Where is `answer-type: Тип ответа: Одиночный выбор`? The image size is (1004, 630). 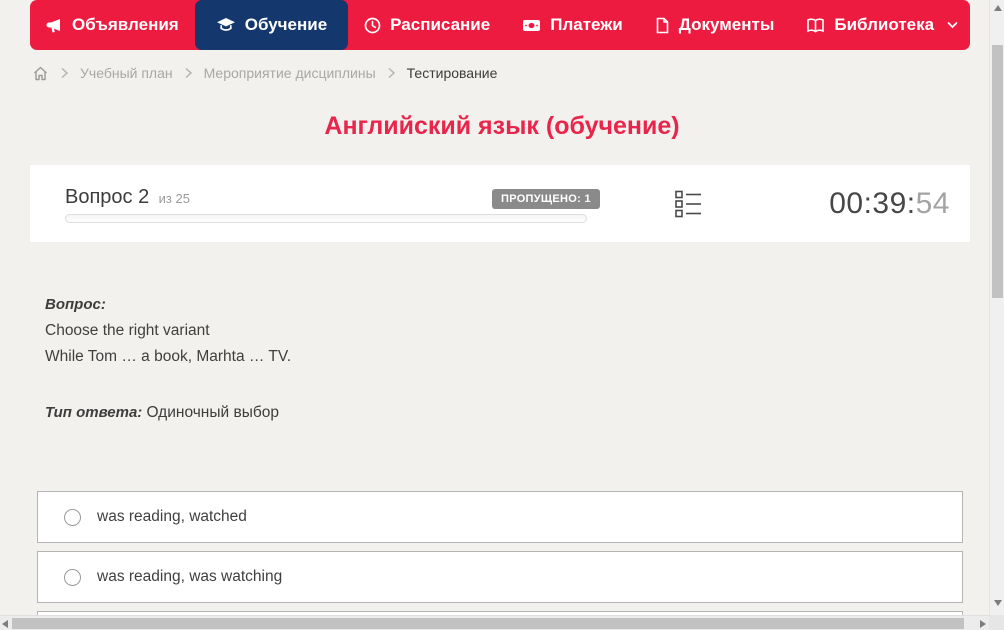 answer-type: Тип ответа: Одиночный выбор is located at coordinates (162, 413).